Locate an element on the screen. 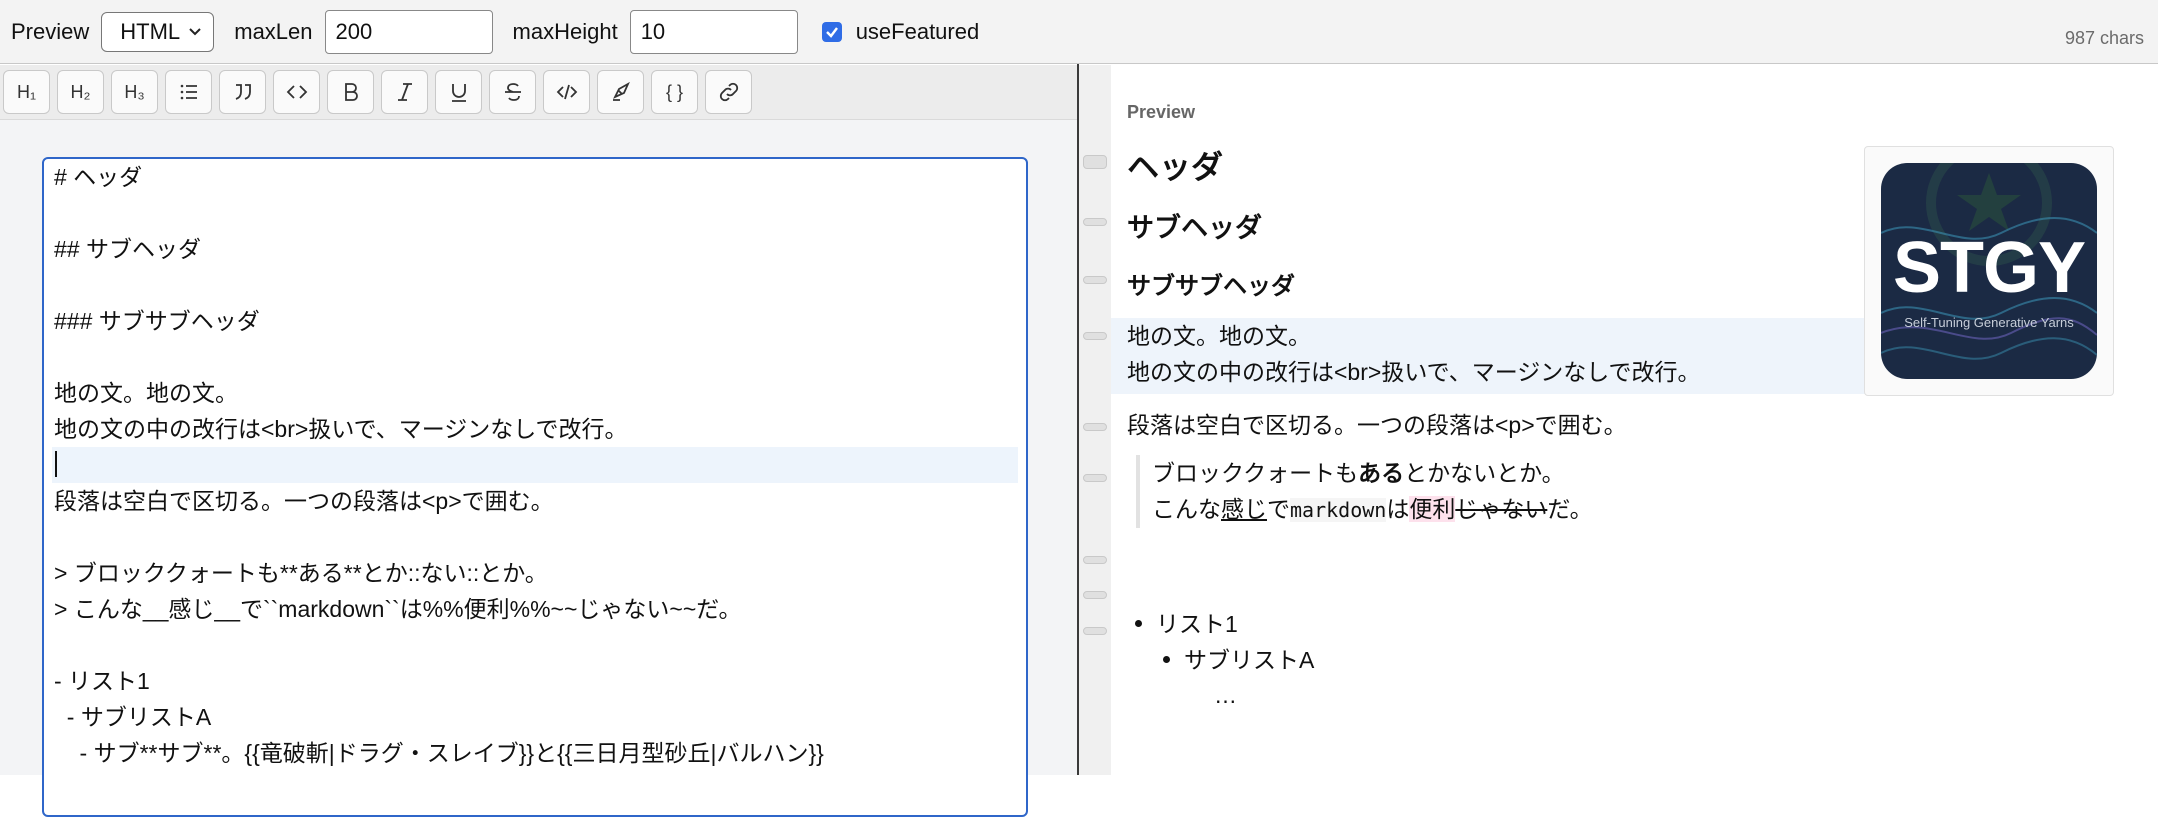  editor-cursor-line is located at coordinates (535, 465).